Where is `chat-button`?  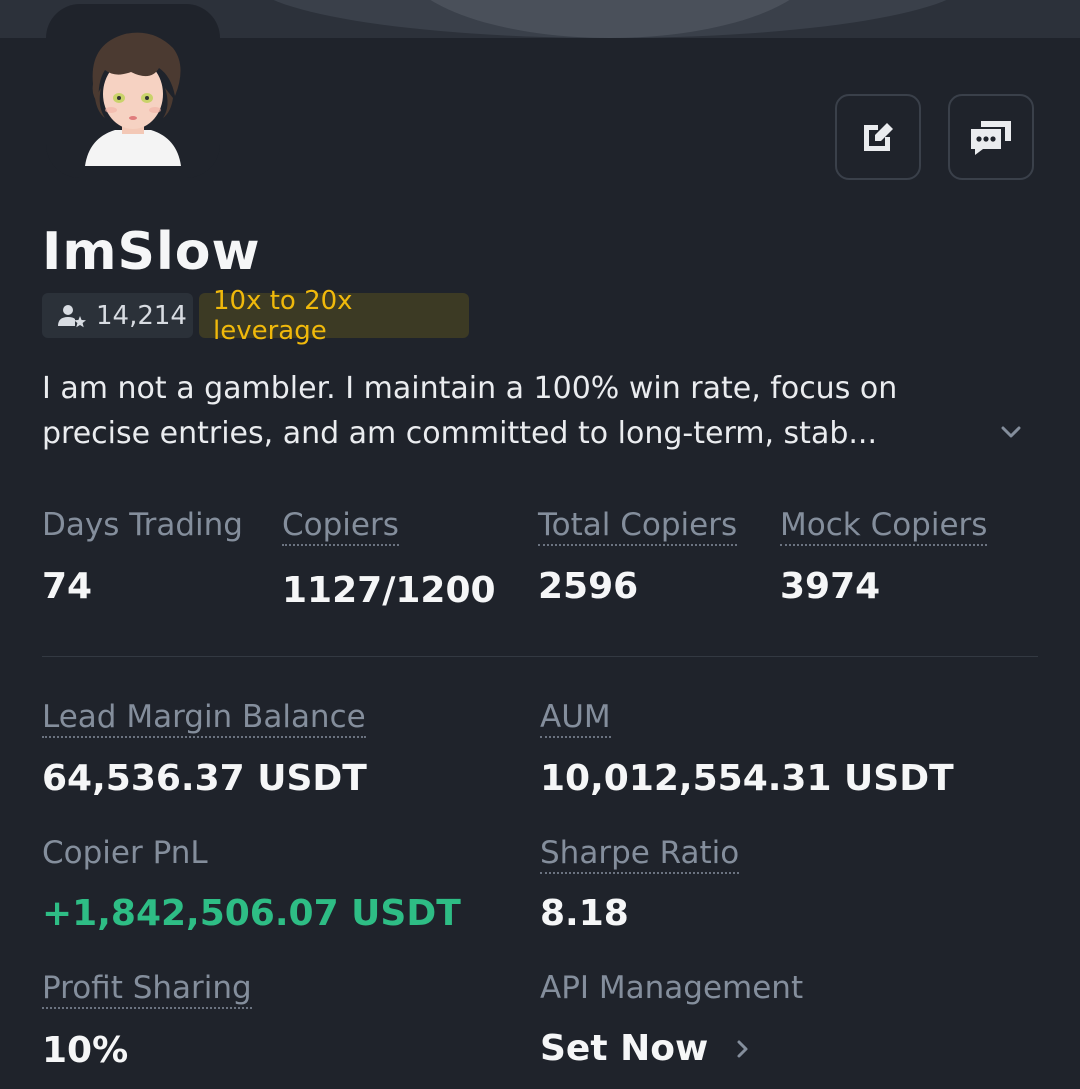 chat-button is located at coordinates (991, 137).